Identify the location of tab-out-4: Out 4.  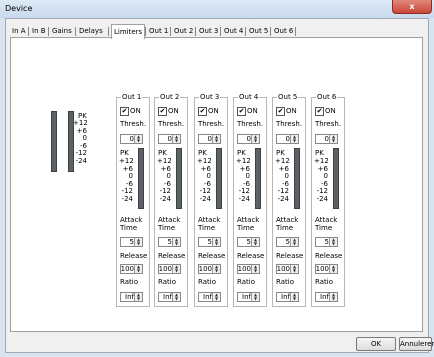
(233, 31).